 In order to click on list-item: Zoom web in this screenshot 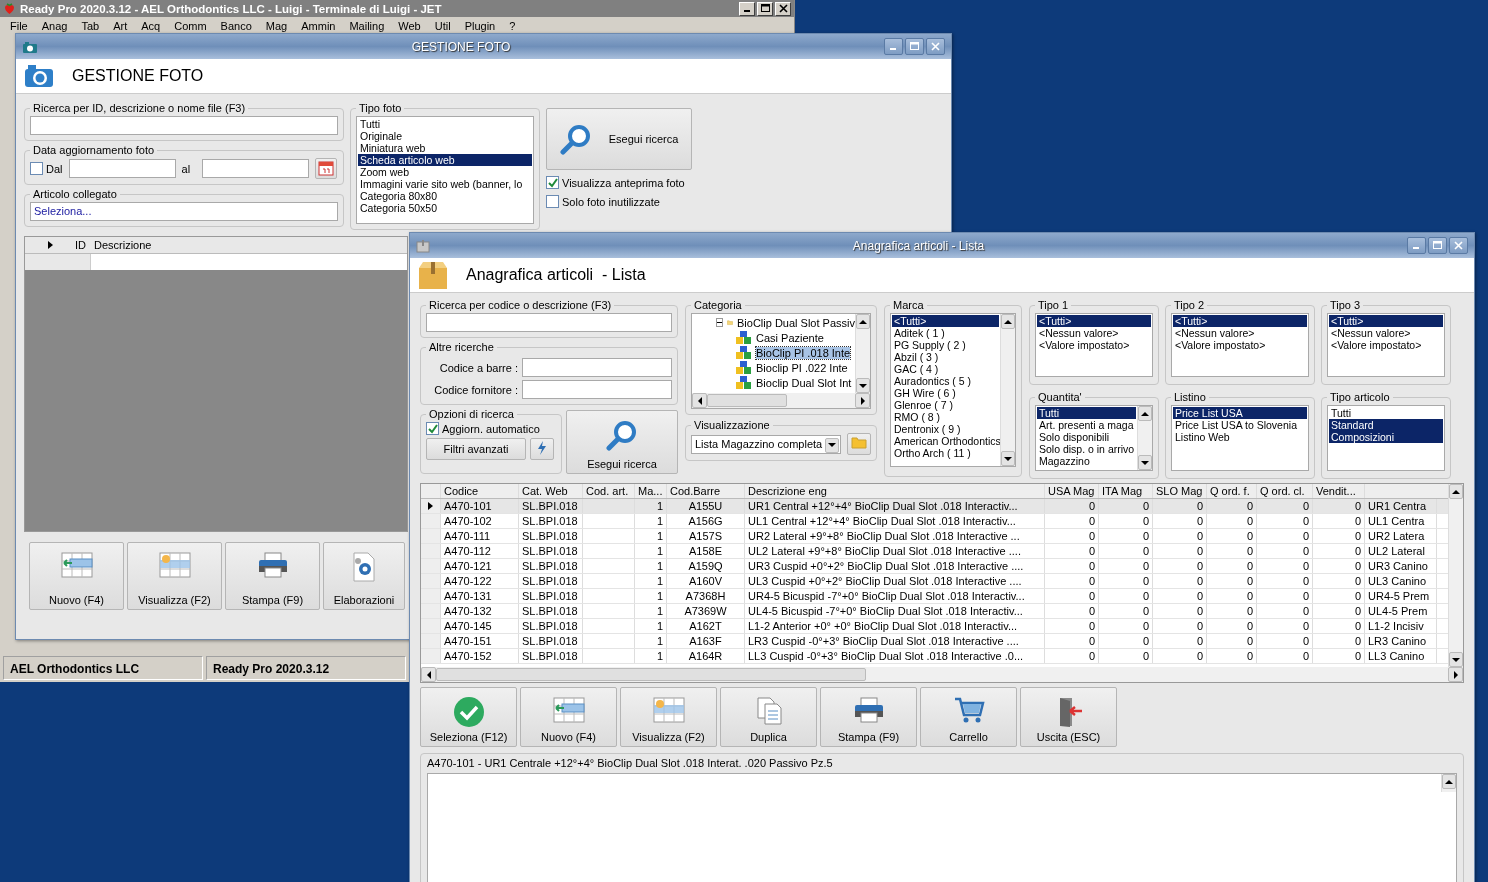, I will do `click(445, 172)`.